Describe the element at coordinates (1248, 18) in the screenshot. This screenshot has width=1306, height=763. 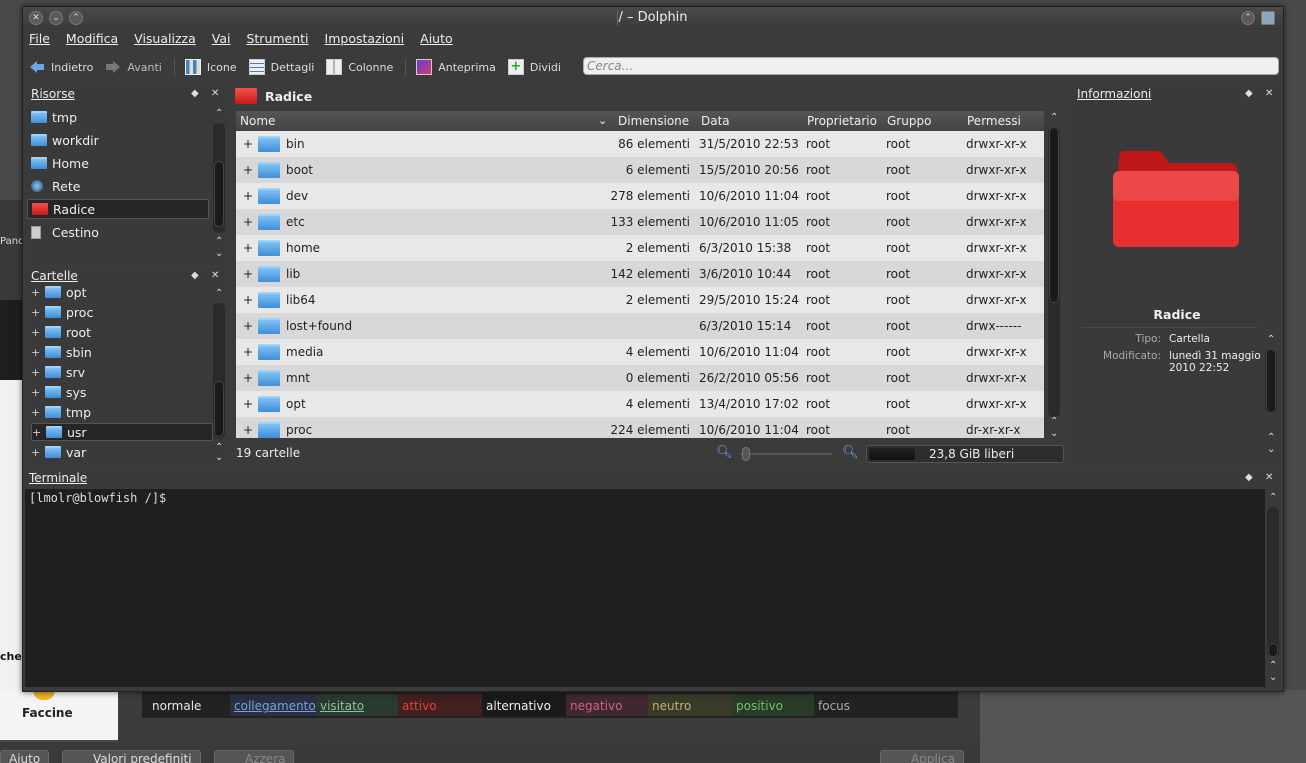
I see `keep-above-icon: ⌃` at that location.